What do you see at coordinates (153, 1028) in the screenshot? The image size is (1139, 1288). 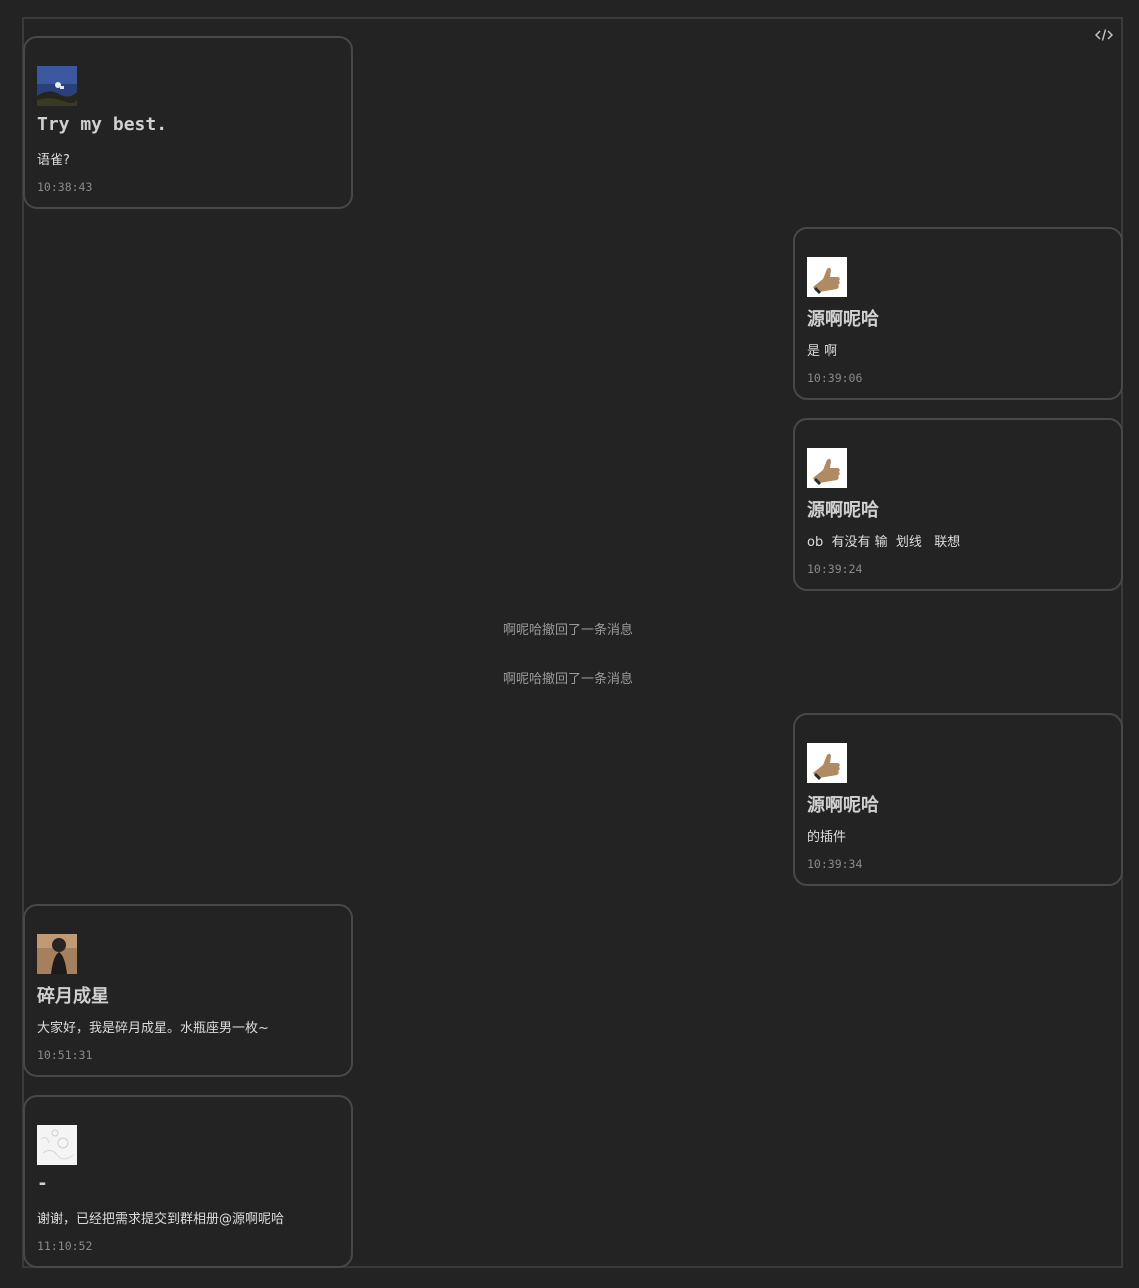 I see `message-text: 大家好，我是碎月成星。水瓶座男一枚~` at bounding box center [153, 1028].